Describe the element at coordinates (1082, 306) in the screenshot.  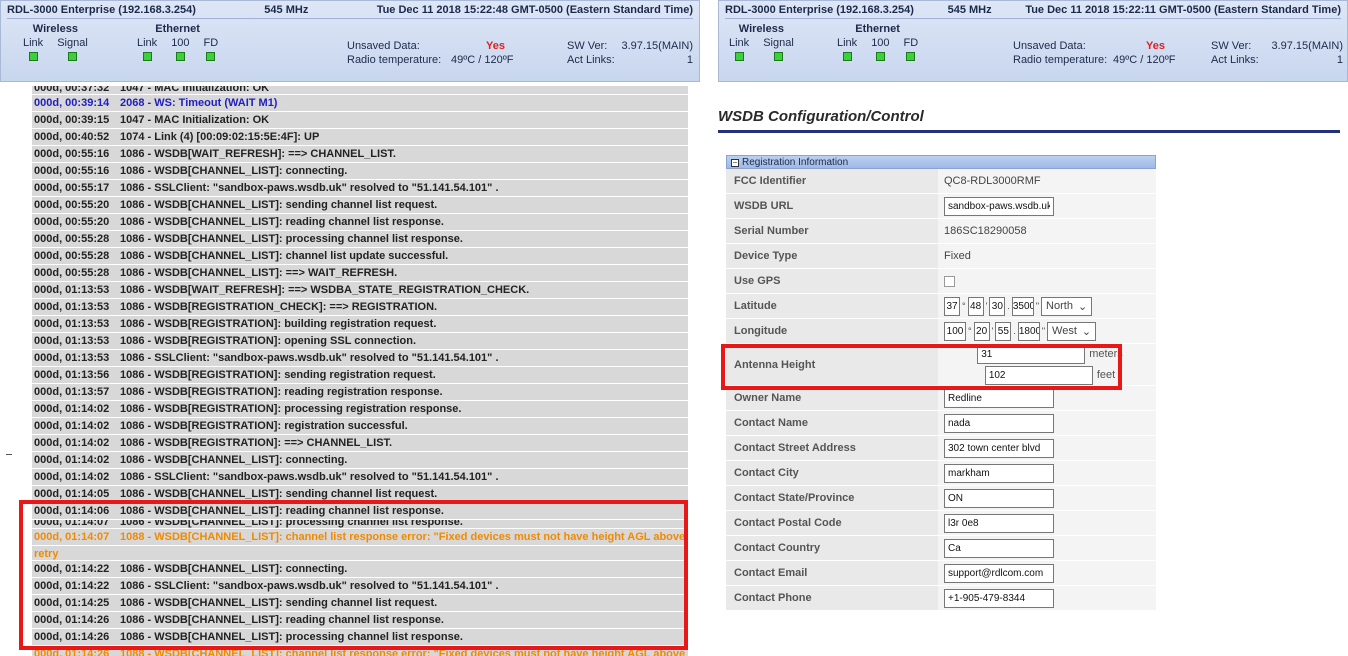
I see `chevron-down-icon: ⌄` at that location.